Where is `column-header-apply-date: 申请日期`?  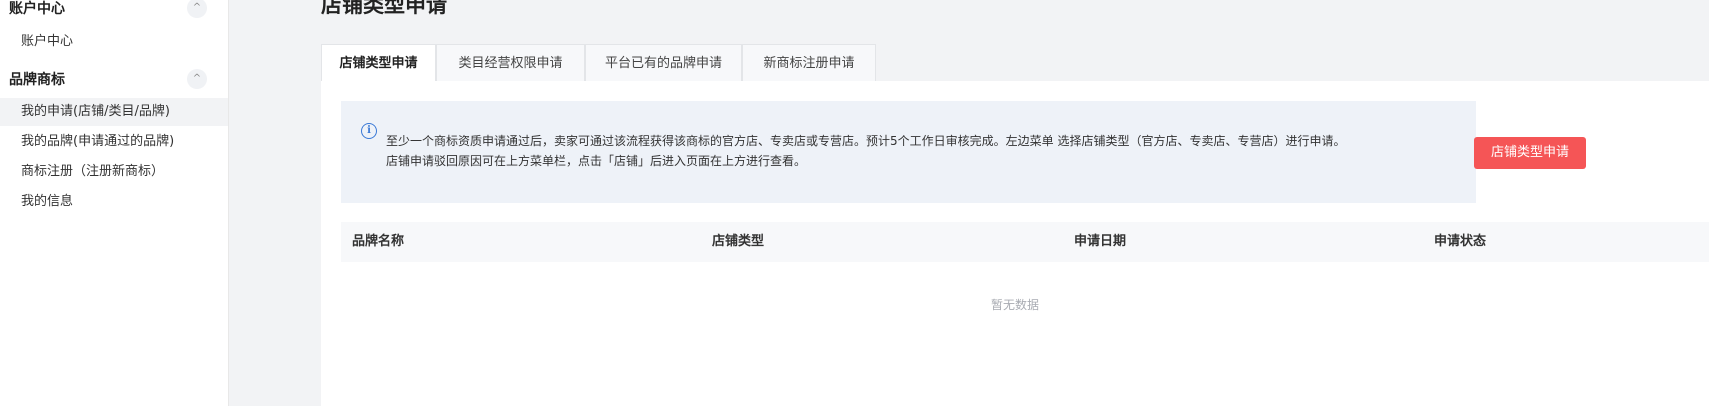 column-header-apply-date: 申请日期 is located at coordinates (1100, 241).